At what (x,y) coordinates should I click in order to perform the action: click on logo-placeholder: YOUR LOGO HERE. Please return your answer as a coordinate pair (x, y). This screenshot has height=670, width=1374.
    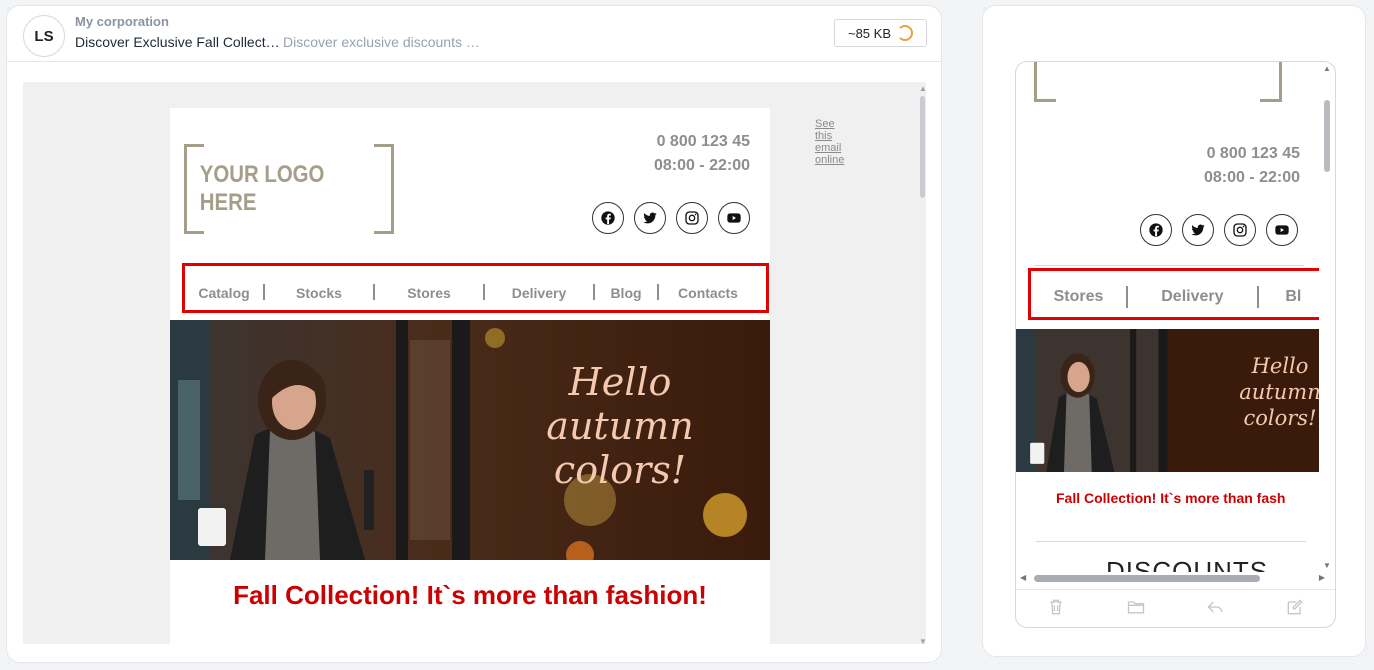
    Looking at the image, I should click on (289, 189).